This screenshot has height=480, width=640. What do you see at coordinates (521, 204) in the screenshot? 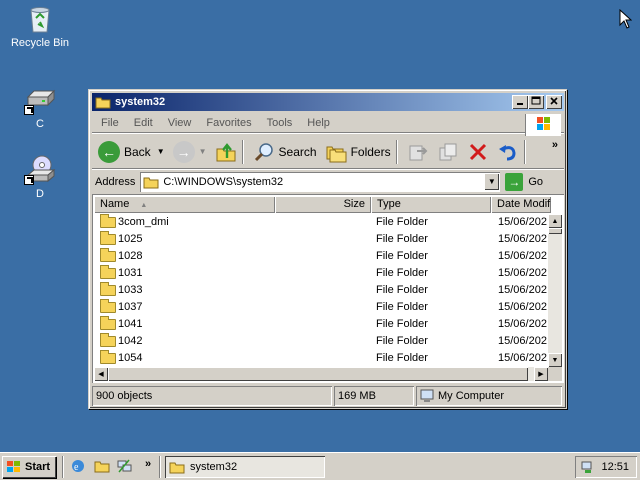
I see `column-header-date: Date Modifi` at bounding box center [521, 204].